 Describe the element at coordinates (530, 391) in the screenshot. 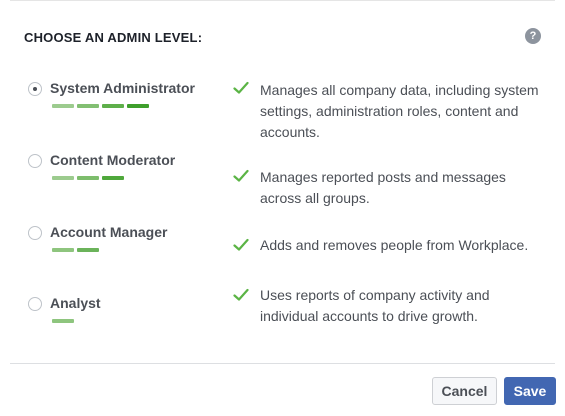

I see `save-button: Save` at that location.